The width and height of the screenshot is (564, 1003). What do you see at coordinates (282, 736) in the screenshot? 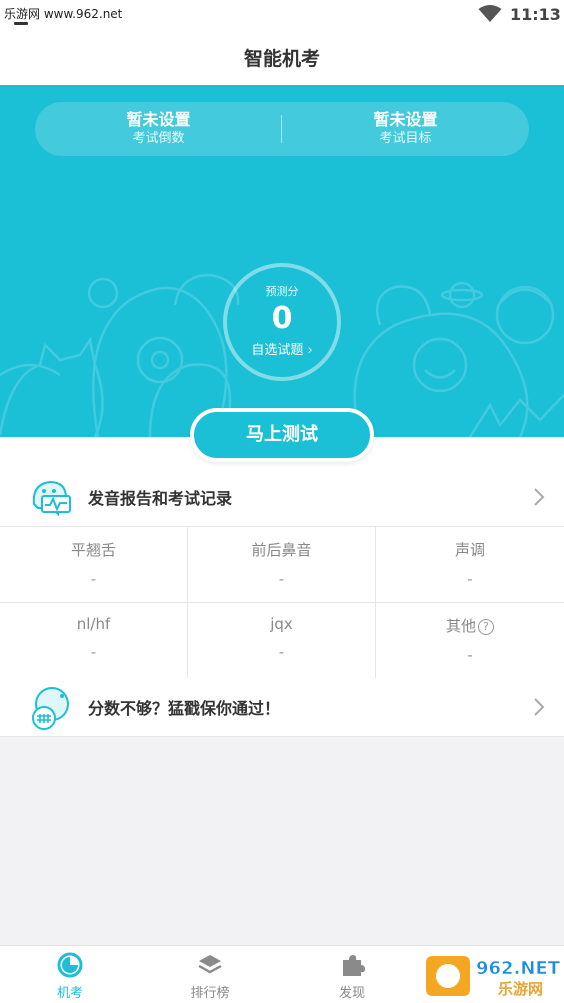
I see `divider` at bounding box center [282, 736].